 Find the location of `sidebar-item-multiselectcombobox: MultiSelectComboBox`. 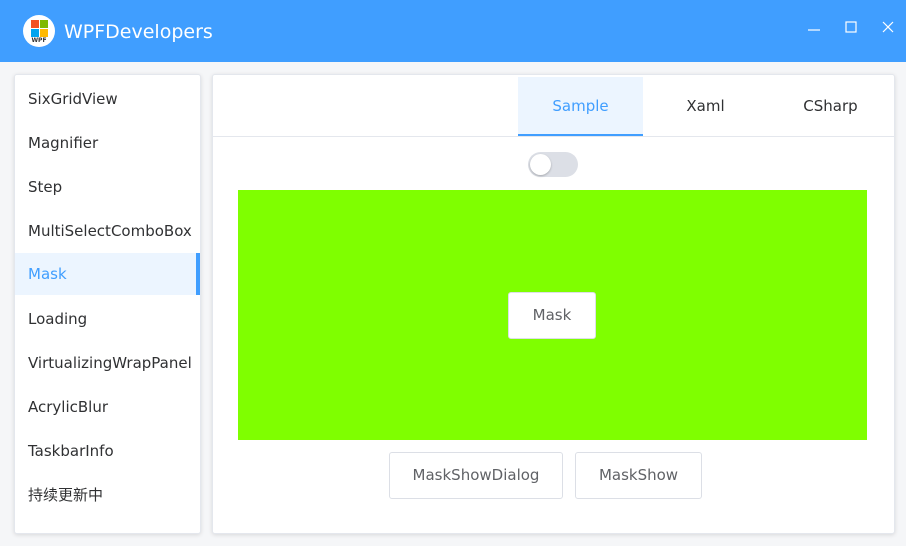

sidebar-item-multiselectcombobox: MultiSelectComboBox is located at coordinates (107, 231).